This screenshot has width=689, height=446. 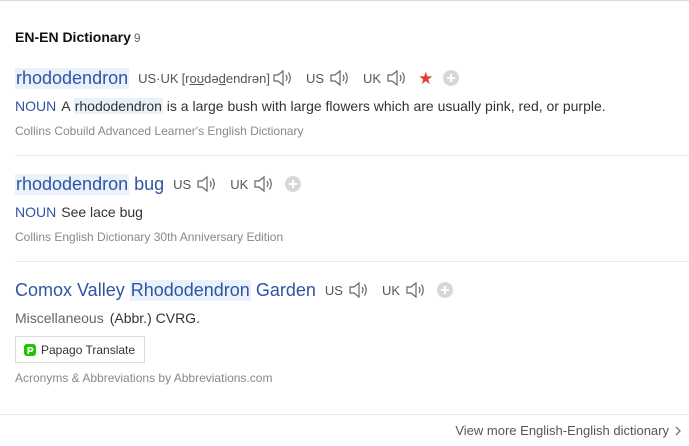 I want to click on headword: rhododendron bug, so click(x=89, y=184).